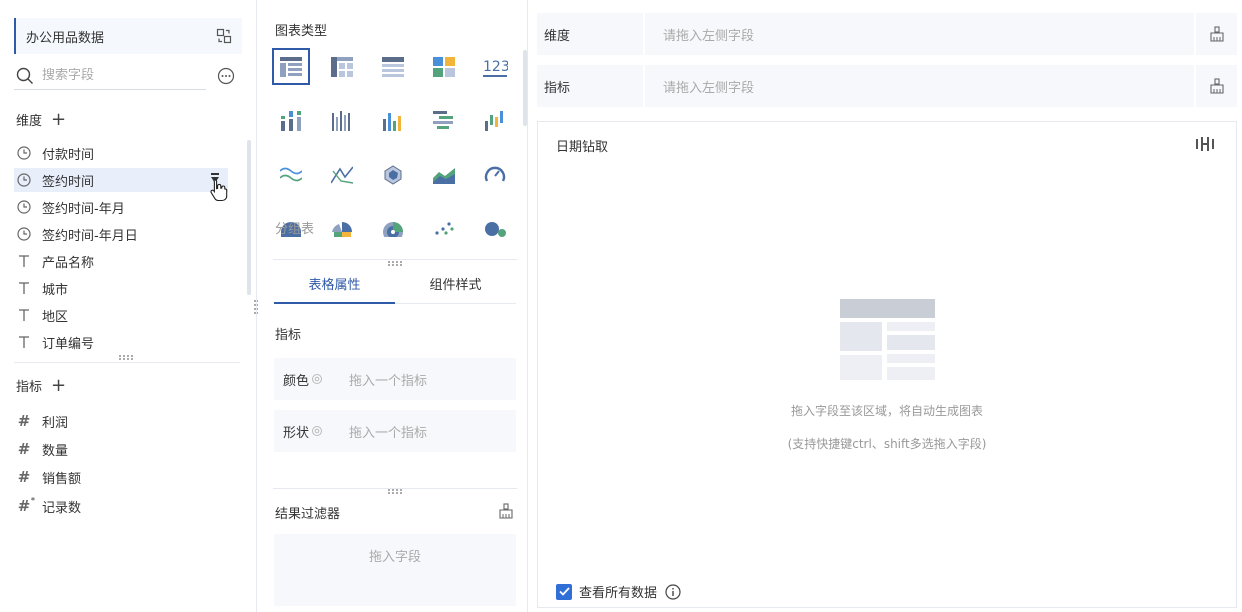 This screenshot has width=1242, height=612. I want to click on field-label: 产品名称, so click(68, 263).